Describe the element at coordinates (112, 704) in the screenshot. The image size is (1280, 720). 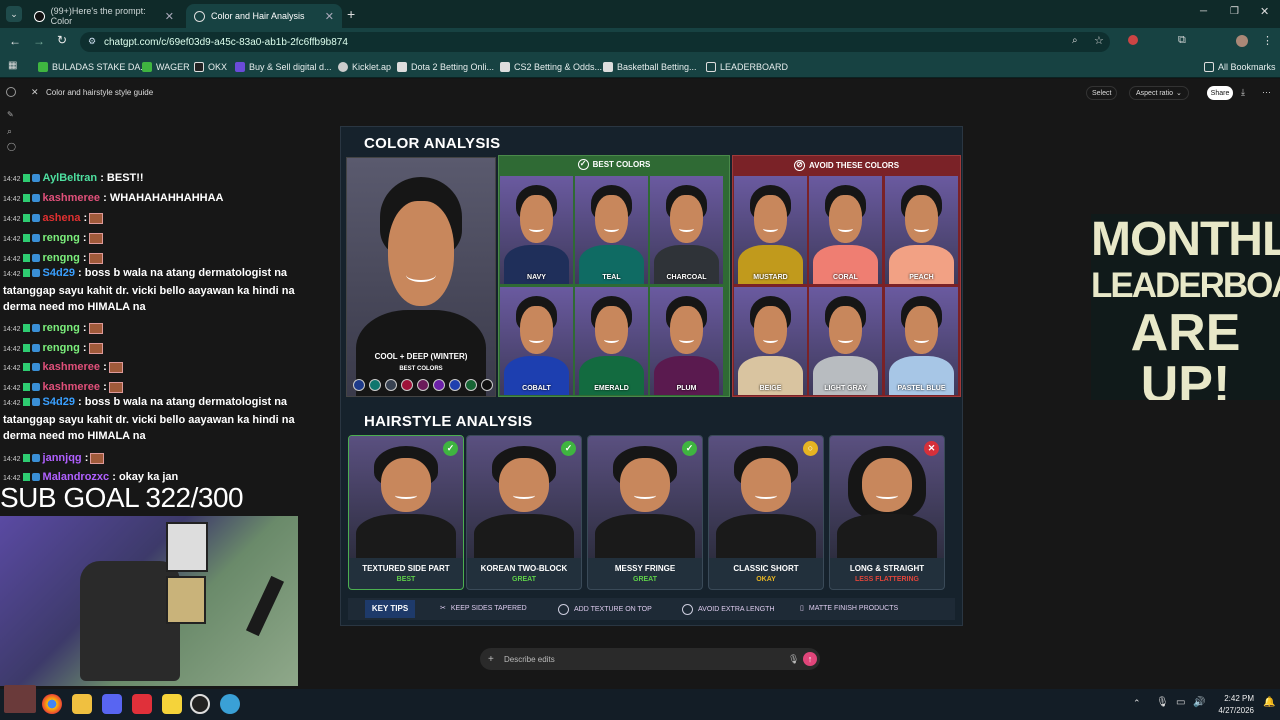
I see `discord-icon` at that location.